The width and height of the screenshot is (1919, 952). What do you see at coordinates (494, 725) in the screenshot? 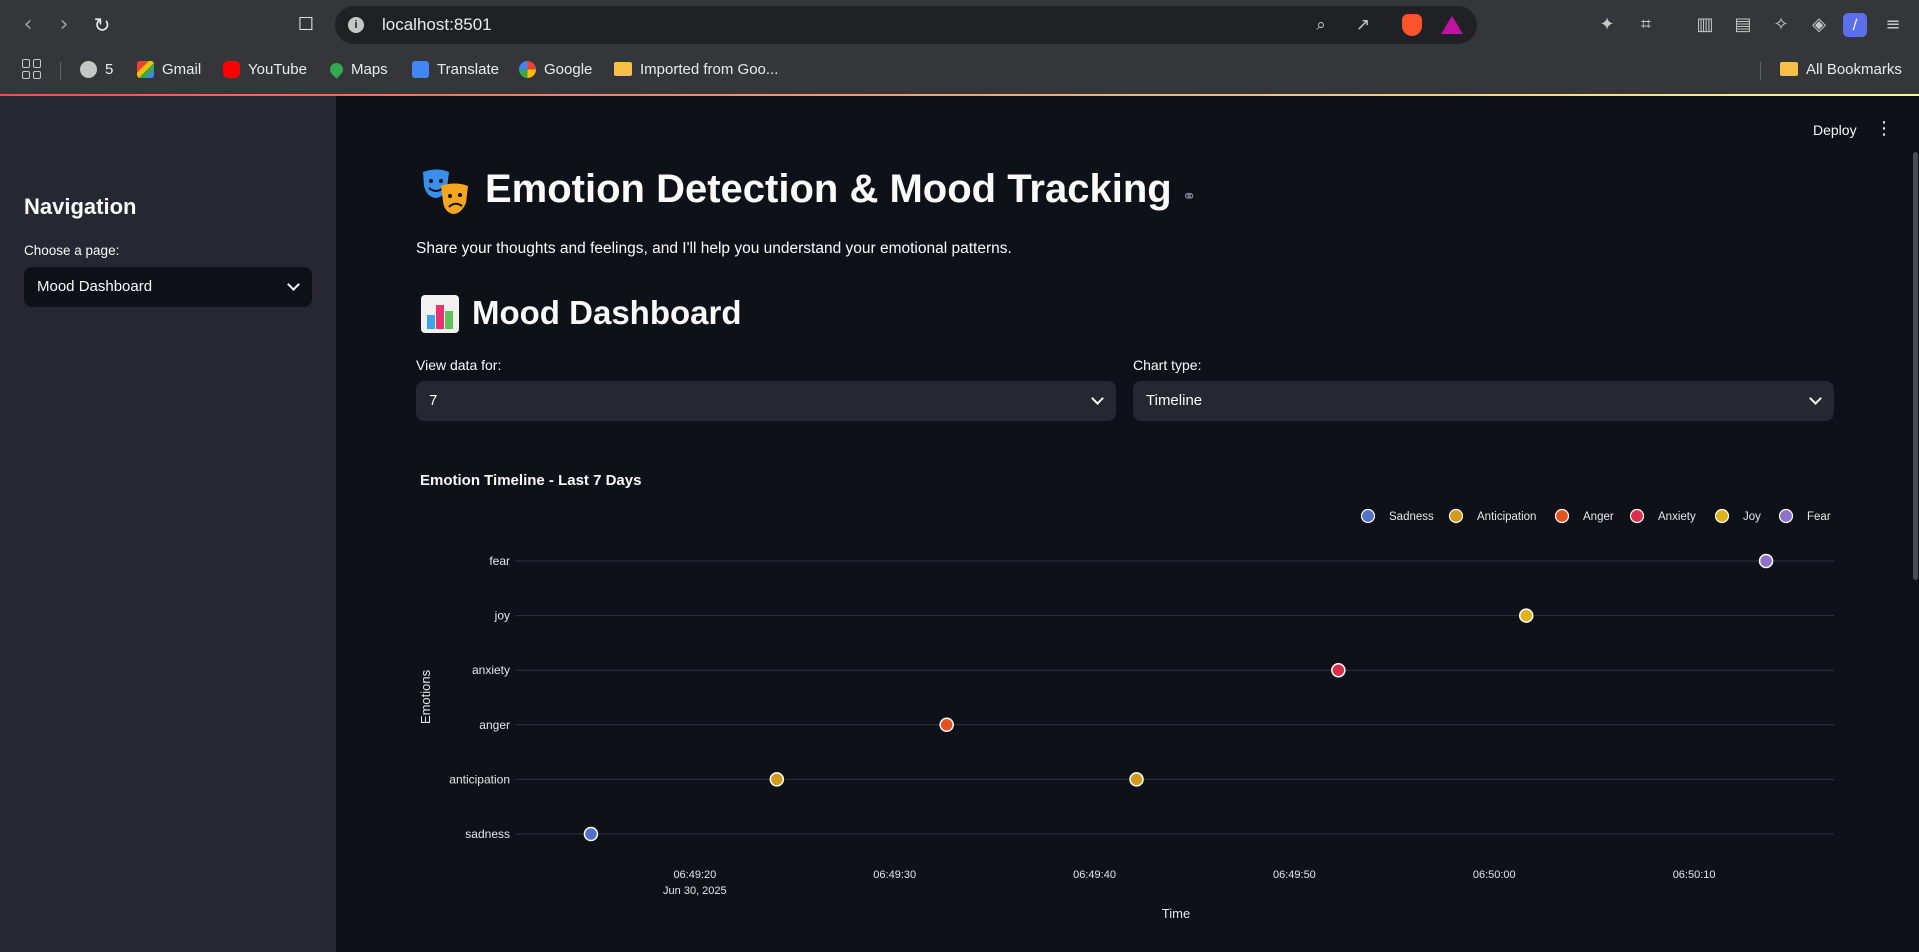
I see `y-tick-label: anger` at bounding box center [494, 725].